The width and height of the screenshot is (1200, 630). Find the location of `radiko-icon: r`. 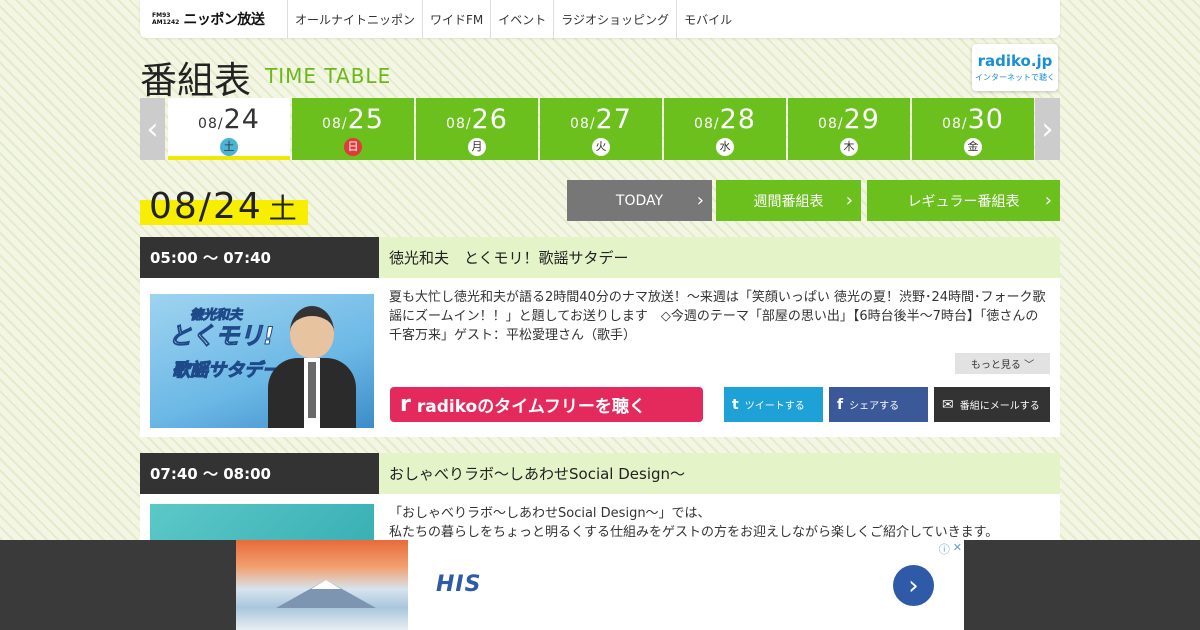

radiko-icon: r is located at coordinates (405, 404).